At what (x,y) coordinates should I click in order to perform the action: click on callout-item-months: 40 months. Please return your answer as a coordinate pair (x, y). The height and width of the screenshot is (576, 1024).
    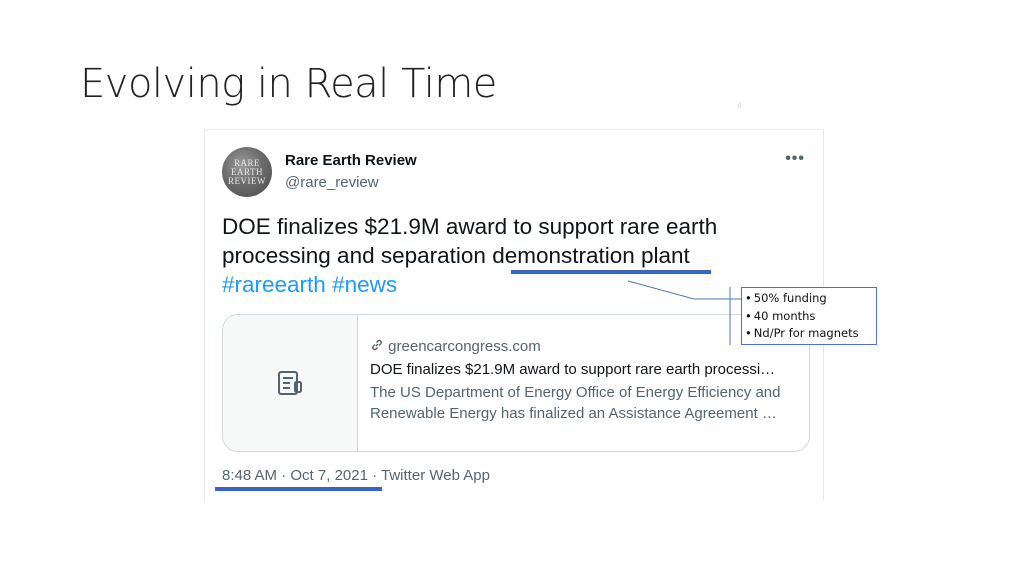
    Looking at the image, I should click on (810, 317).